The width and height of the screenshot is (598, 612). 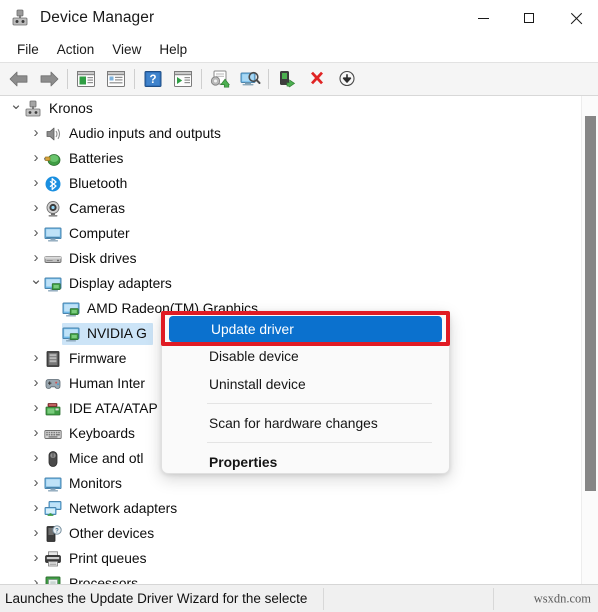 I want to click on tree-row-computer: Computer, so click(x=289, y=233).